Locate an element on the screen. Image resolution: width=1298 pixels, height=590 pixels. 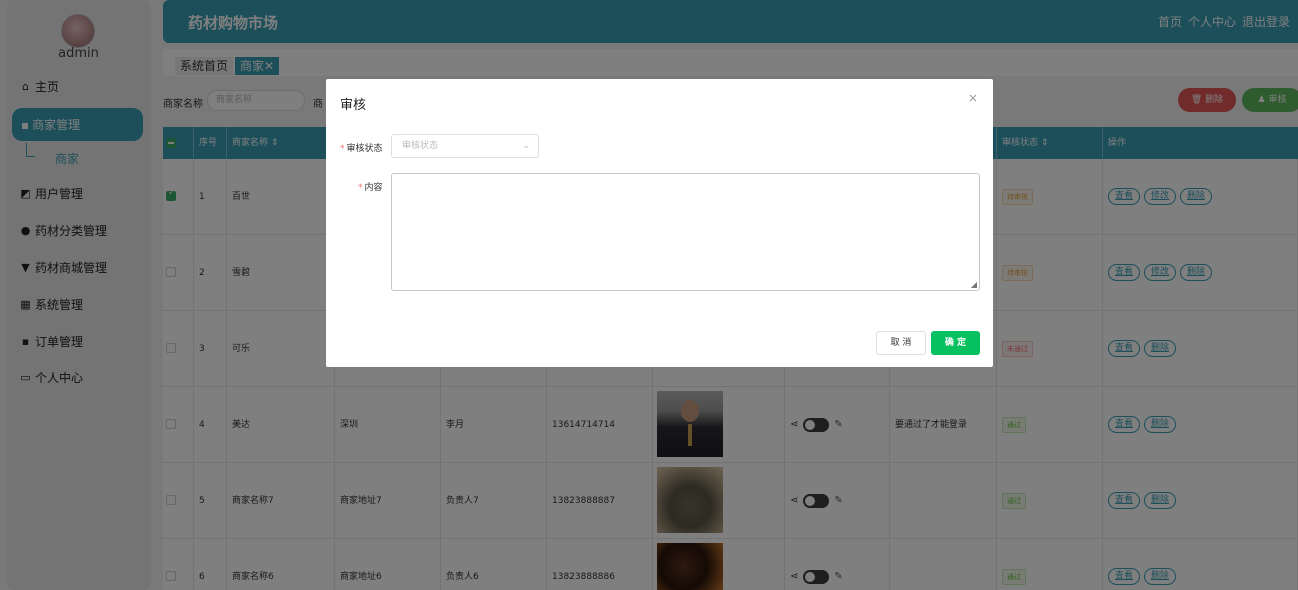
content-label-text: 内容 is located at coordinates (373, 188).